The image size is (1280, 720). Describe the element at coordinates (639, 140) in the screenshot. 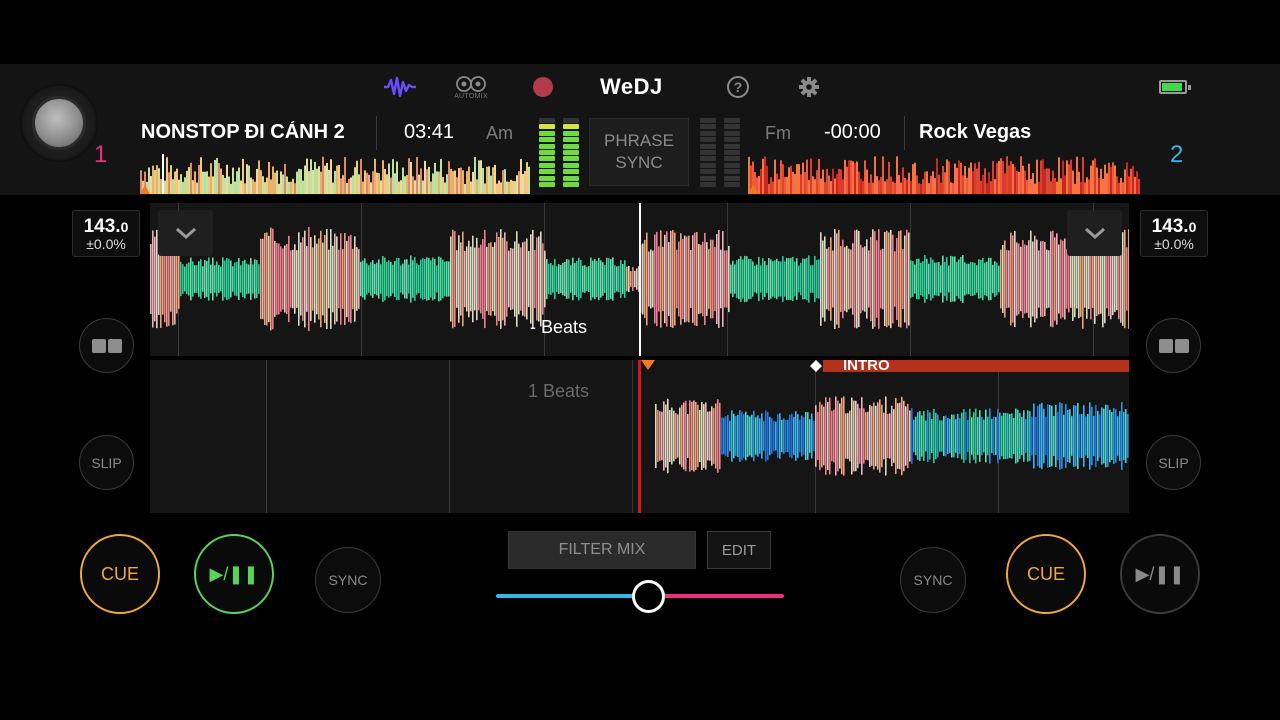

I see `phrase-sync-line1: PHRASE` at that location.